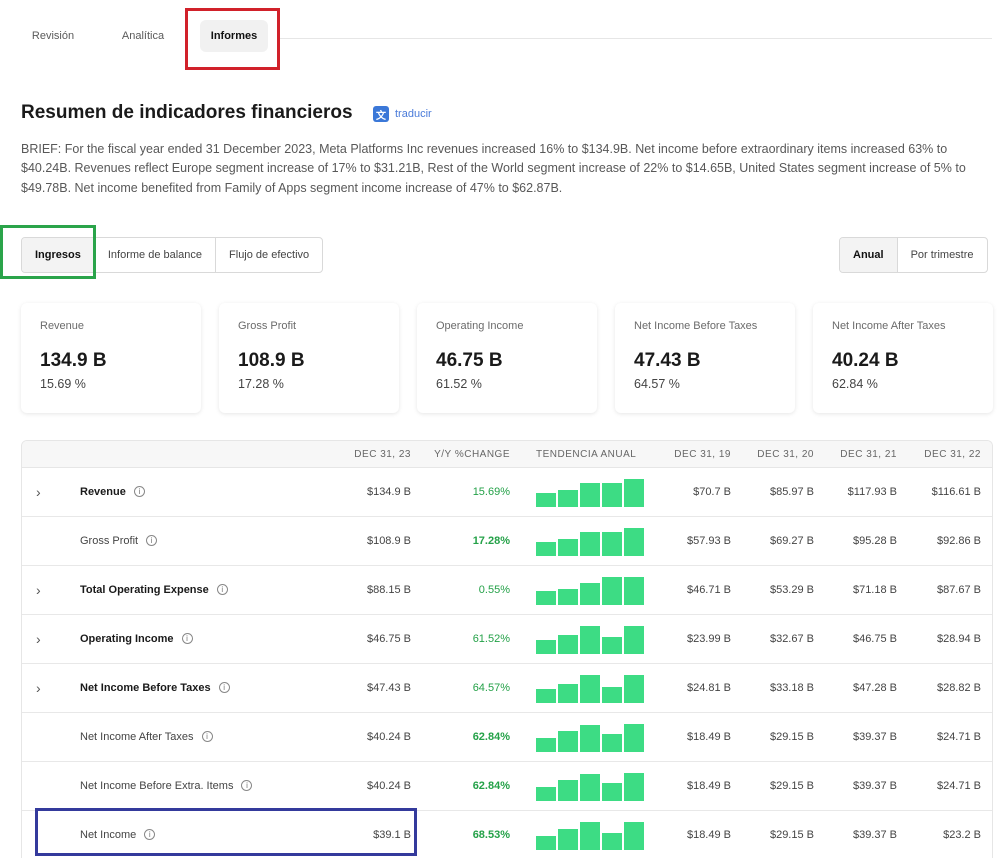 The height and width of the screenshot is (858, 997). Describe the element at coordinates (498, 35) in the screenshot. I see `top-tab-bar: Revisión Analítica Informes` at that location.